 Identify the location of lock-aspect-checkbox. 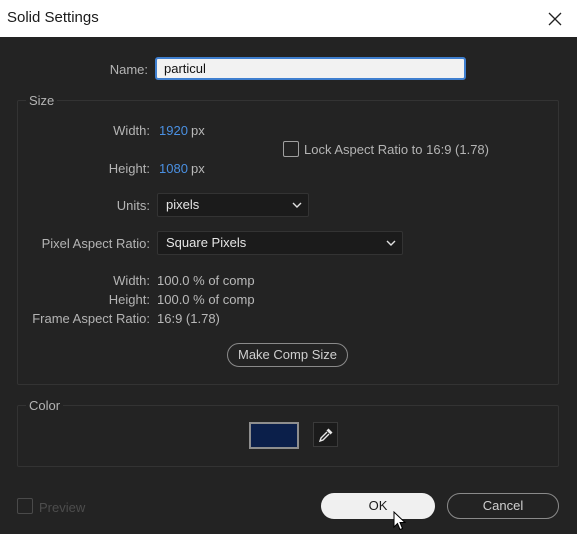
(291, 149).